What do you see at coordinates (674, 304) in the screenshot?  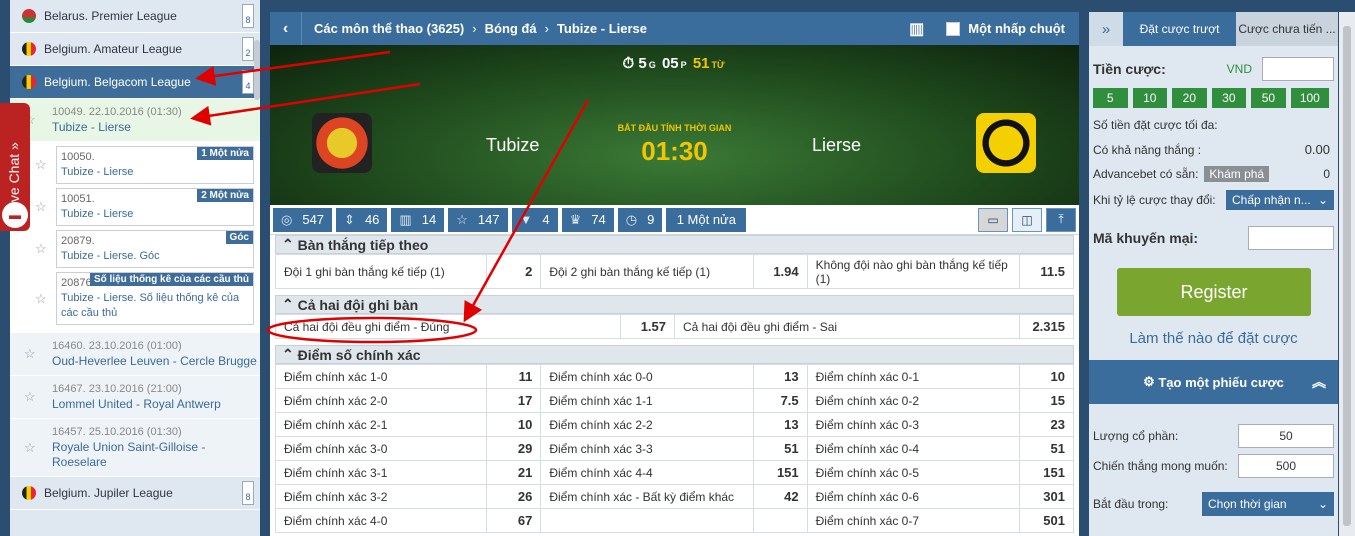 I see `market-header: ⌃ Cả hai đội ghi bàn` at bounding box center [674, 304].